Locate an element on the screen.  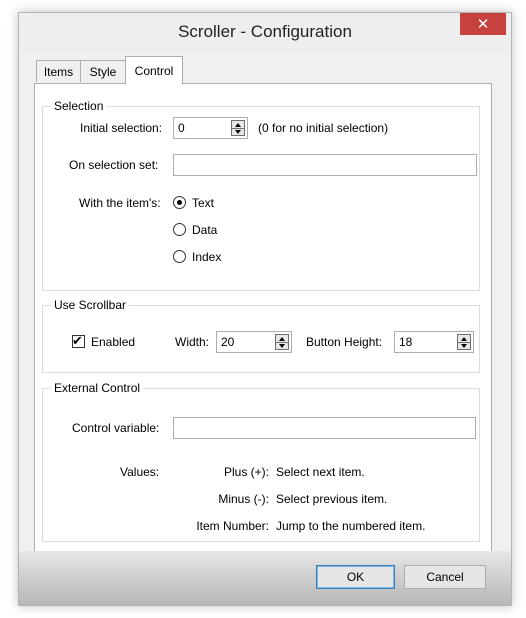
close-icon: ✕ is located at coordinates (483, 24).